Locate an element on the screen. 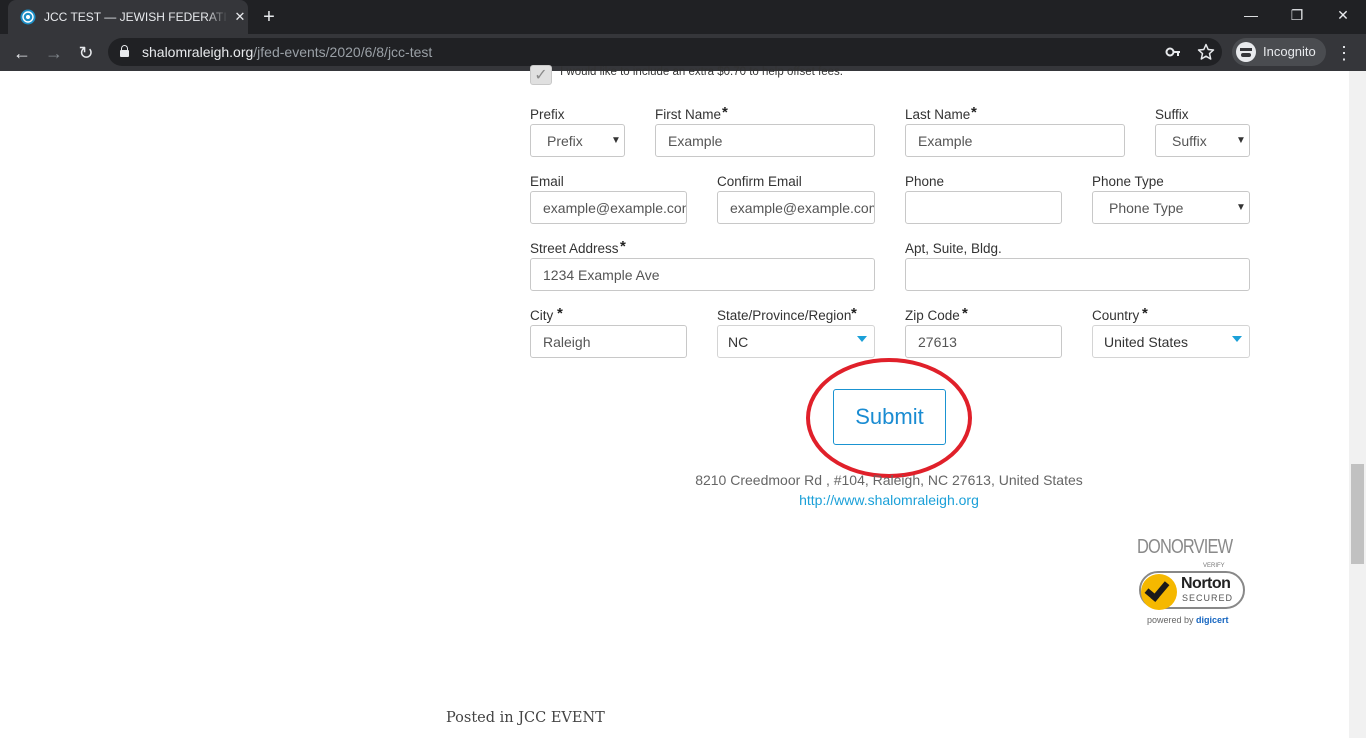  phone-type-select: Phone Type ▼ is located at coordinates (1171, 207).